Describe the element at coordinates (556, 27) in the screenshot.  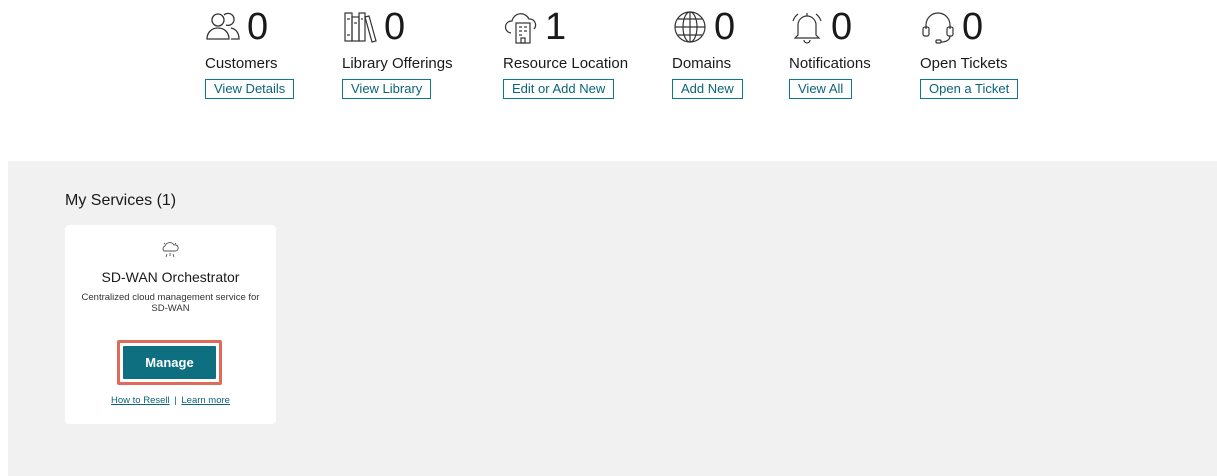
I see `resource-location-count: 1` at that location.